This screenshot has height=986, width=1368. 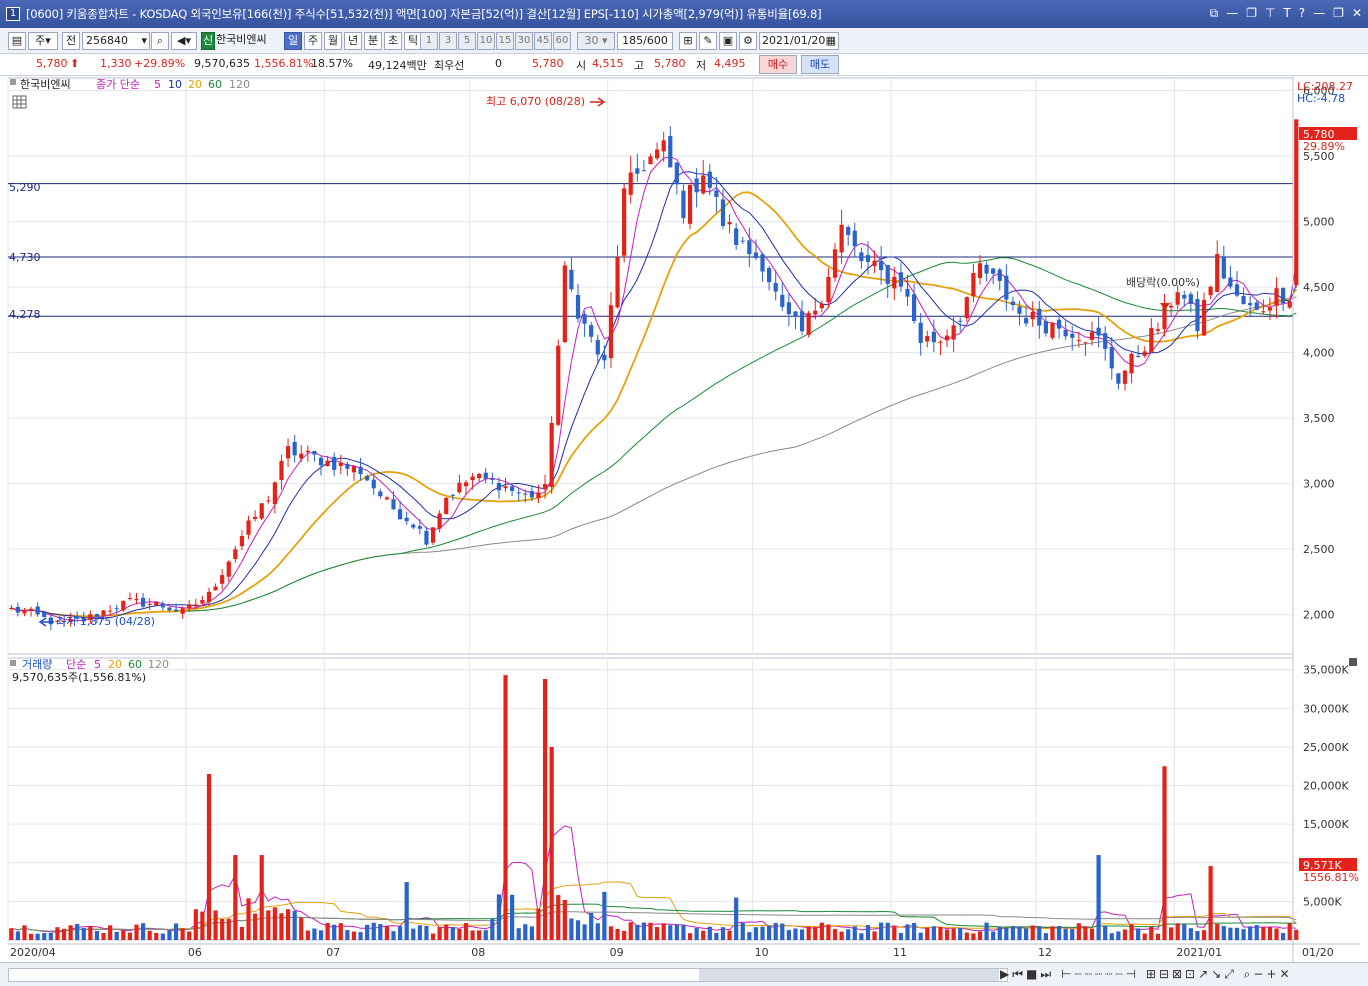 What do you see at coordinates (467, 41) in the screenshot?
I see `interval-button-5: 5` at bounding box center [467, 41].